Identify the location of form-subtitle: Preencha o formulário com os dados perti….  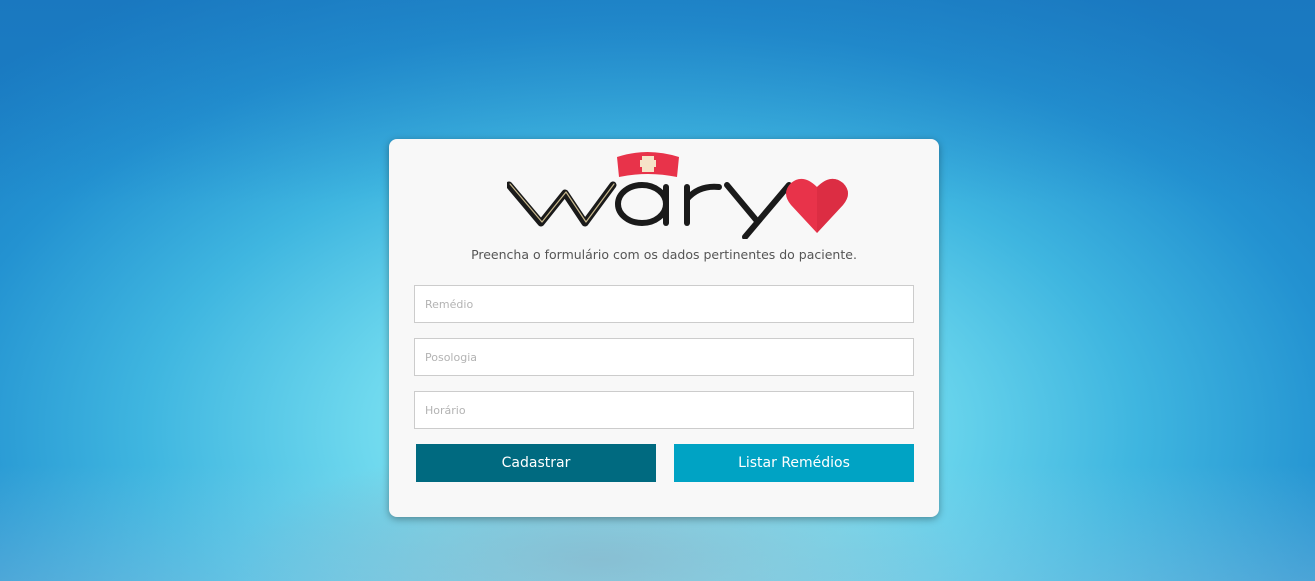
(664, 254).